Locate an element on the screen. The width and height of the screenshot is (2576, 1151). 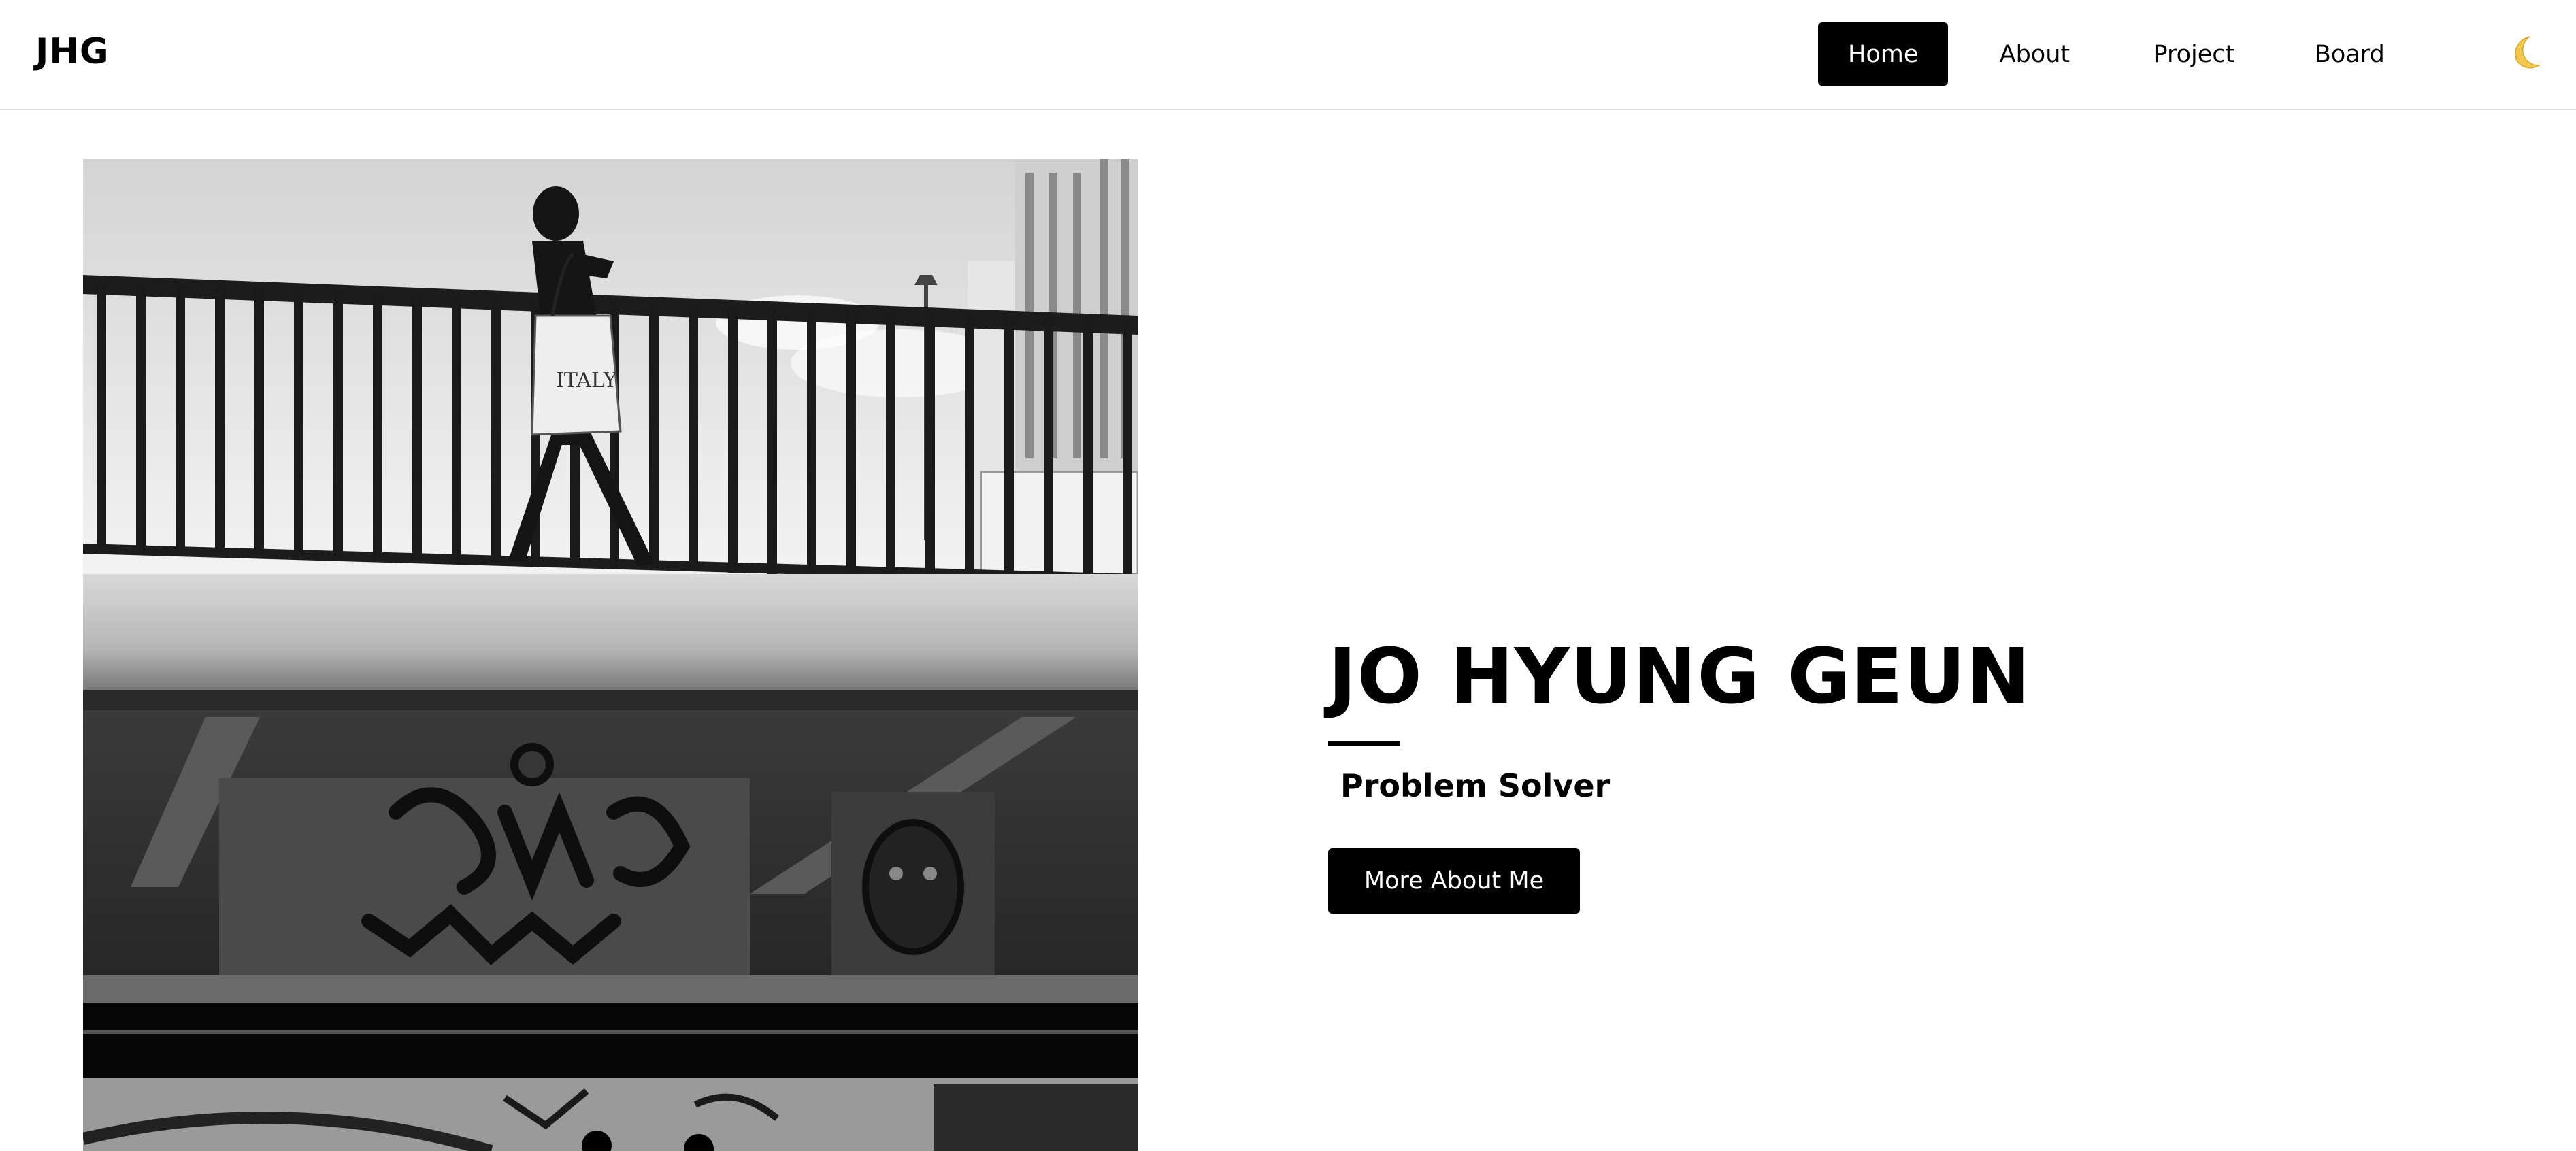
brand-logo: JHG is located at coordinates (73, 51).